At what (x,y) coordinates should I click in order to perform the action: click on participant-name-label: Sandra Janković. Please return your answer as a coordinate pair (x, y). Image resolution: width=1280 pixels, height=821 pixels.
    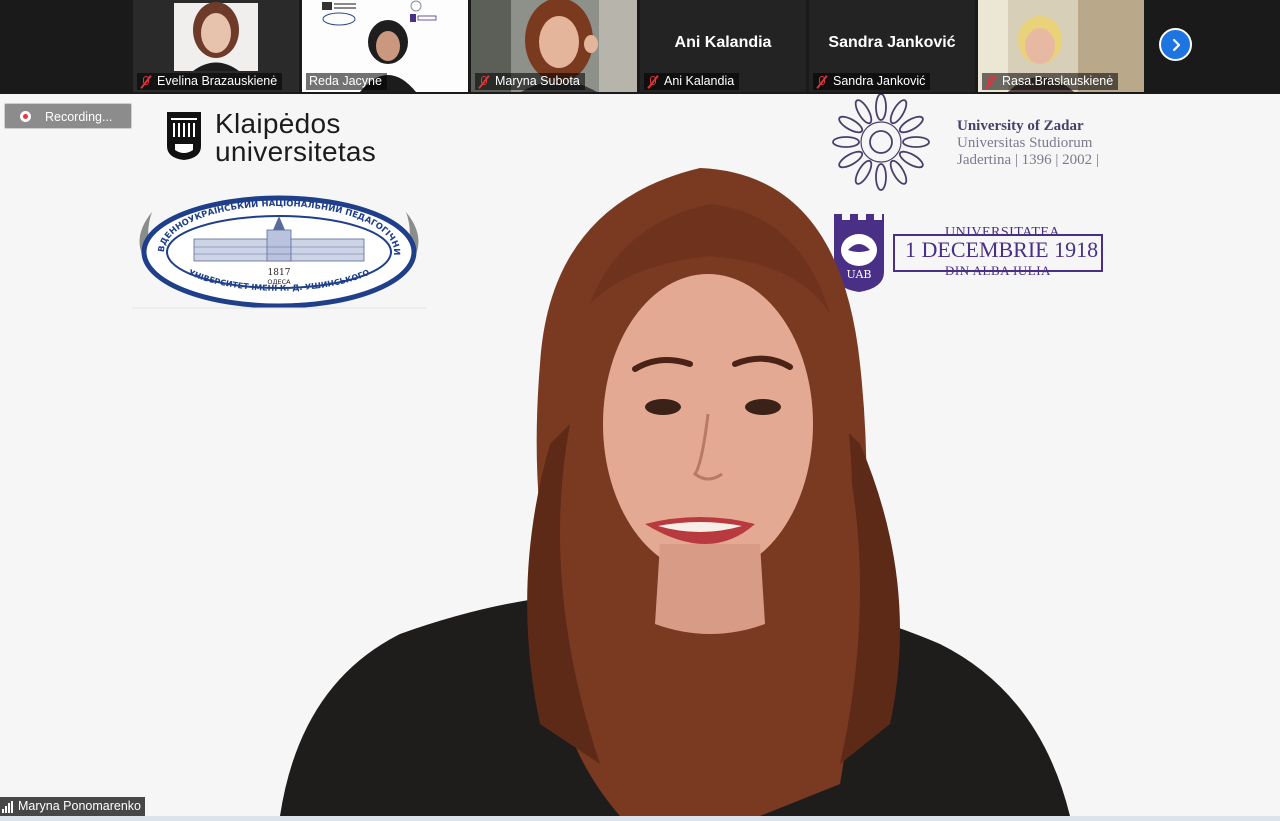
    Looking at the image, I should click on (872, 81).